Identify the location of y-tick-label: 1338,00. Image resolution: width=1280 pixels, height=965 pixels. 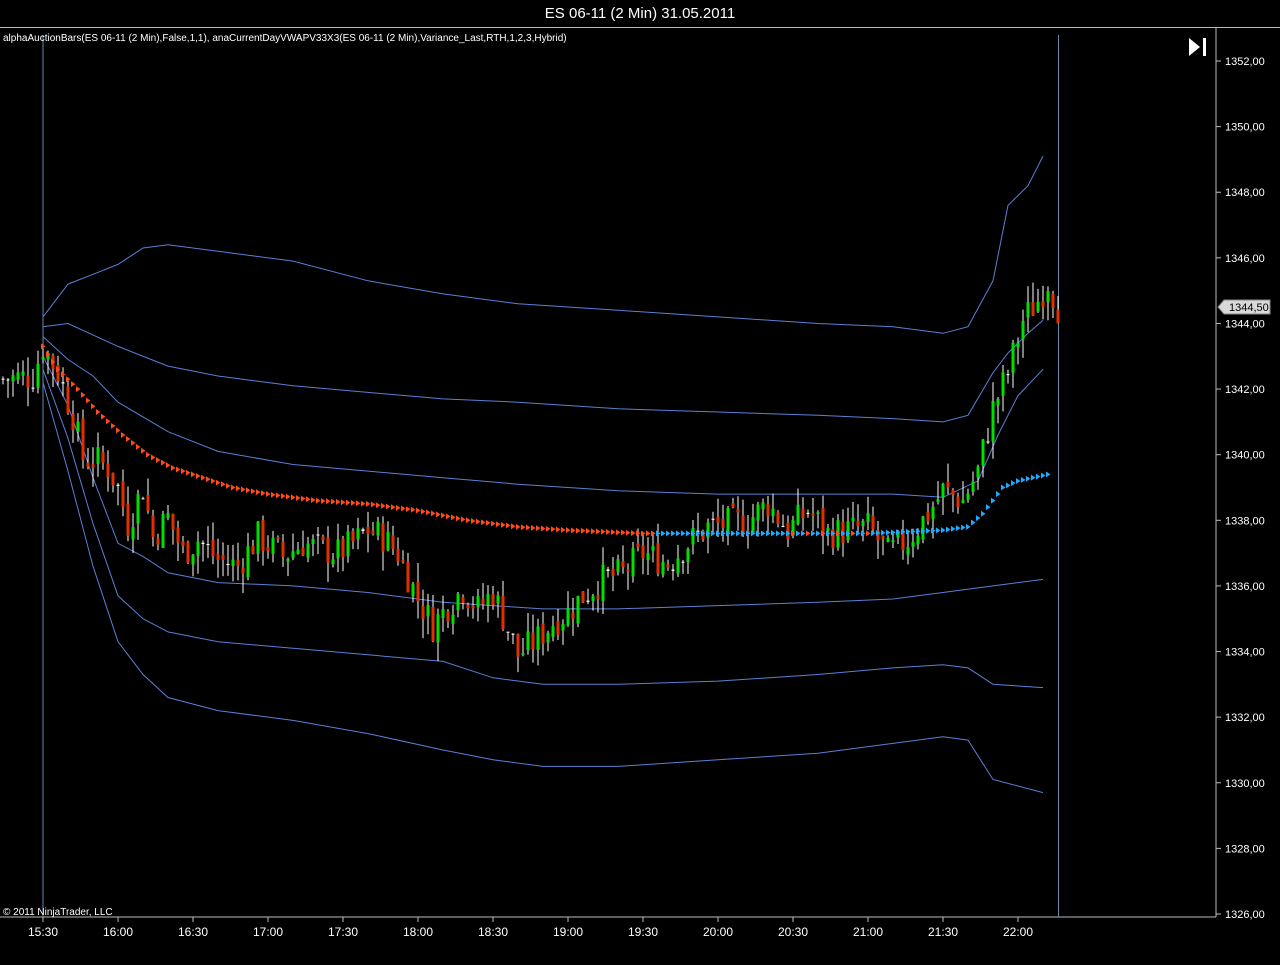
(1245, 521).